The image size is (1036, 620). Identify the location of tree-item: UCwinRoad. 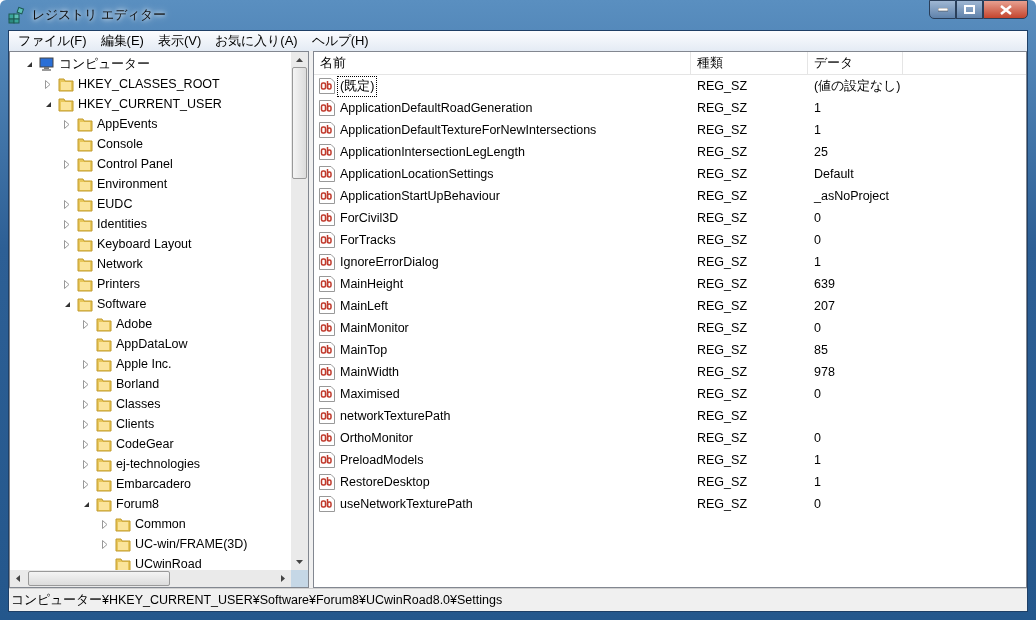
(168, 563).